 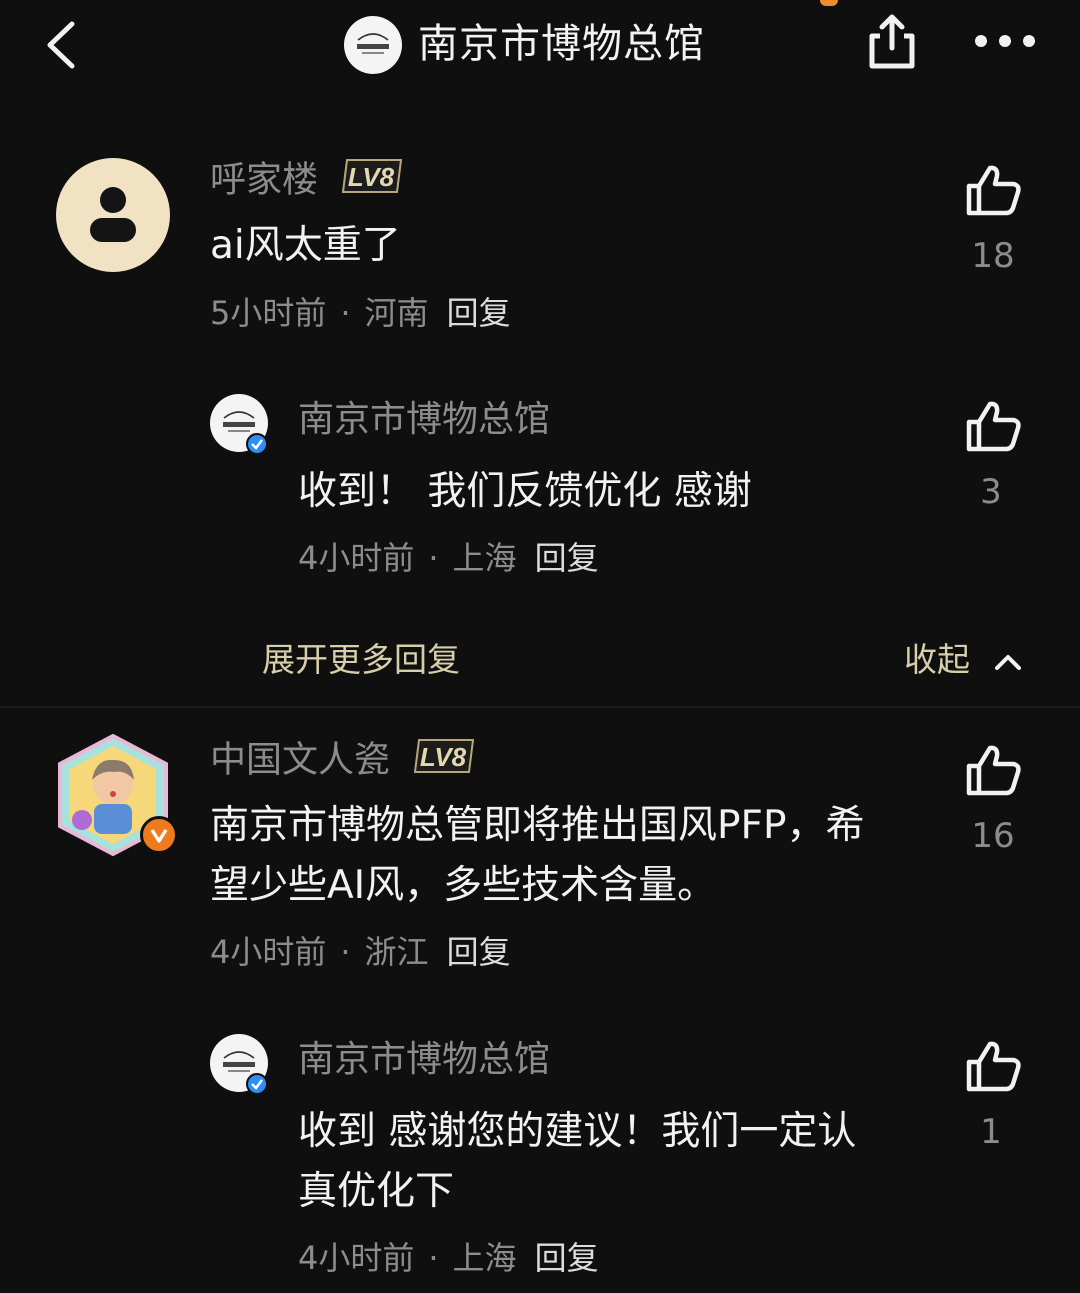 I want to click on reply-text: 收到！ 我们反馈优化 感谢, so click(x=525, y=491).